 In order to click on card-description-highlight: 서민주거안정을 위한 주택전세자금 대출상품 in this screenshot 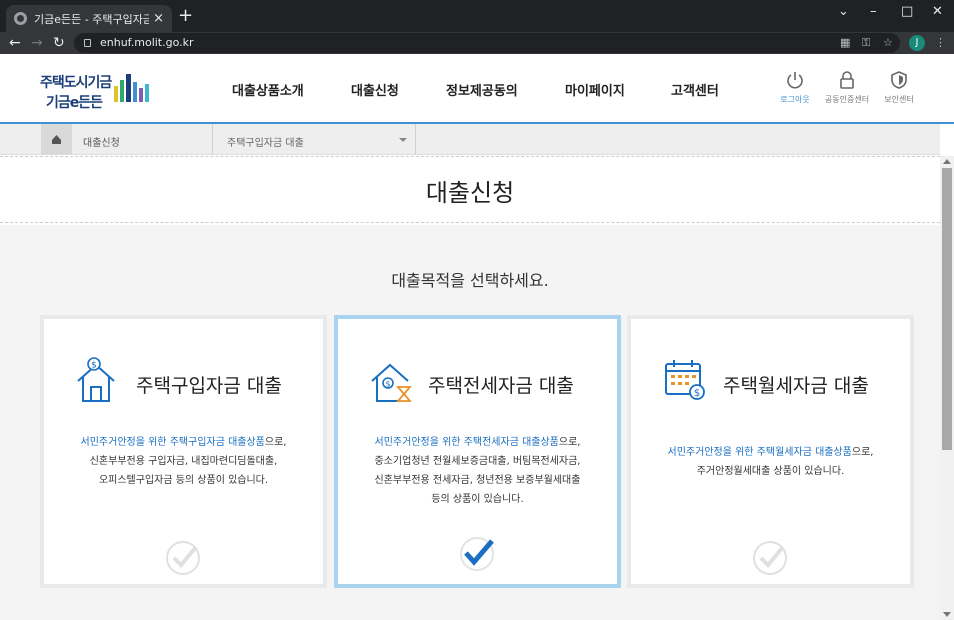, I will do `click(466, 442)`.